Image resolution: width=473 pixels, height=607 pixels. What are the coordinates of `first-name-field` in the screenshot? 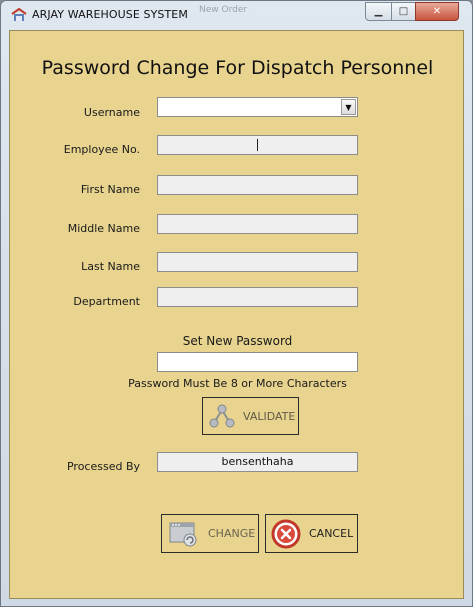 It's located at (257, 185).